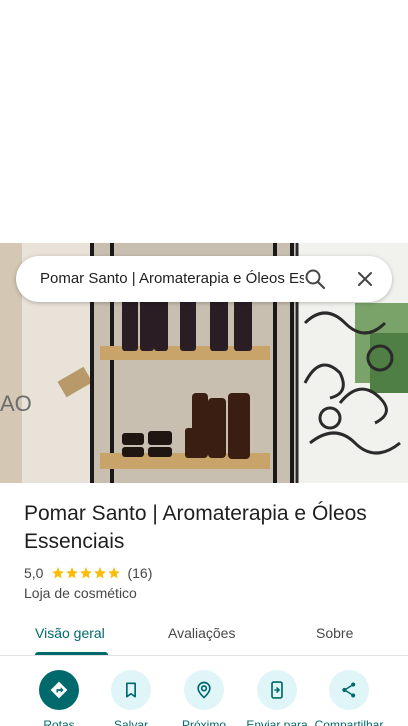 This screenshot has height=726, width=408. I want to click on send-to-phone-icon, so click(277, 690).